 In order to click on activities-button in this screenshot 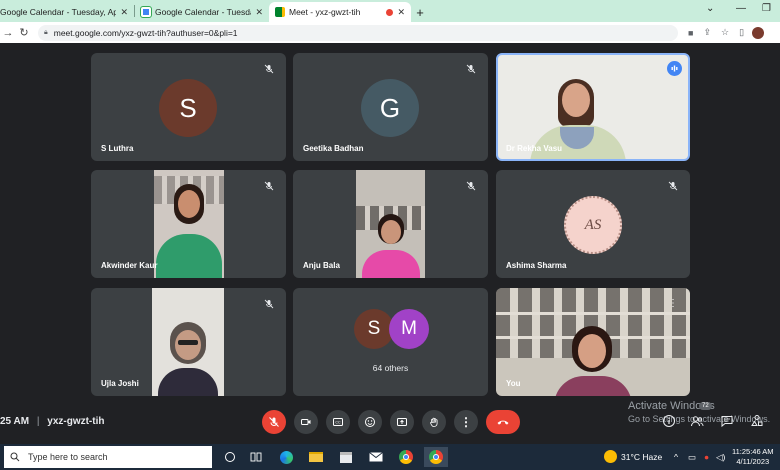, I will do `click(757, 423)`.